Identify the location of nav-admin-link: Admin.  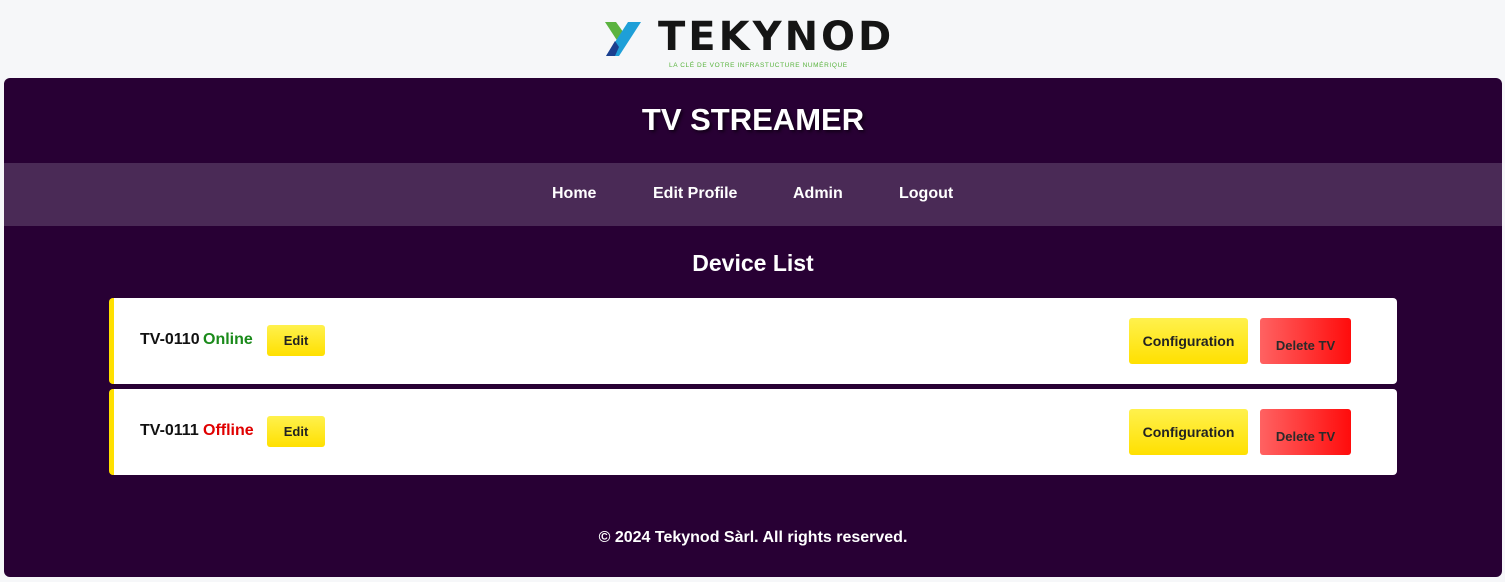
(818, 194).